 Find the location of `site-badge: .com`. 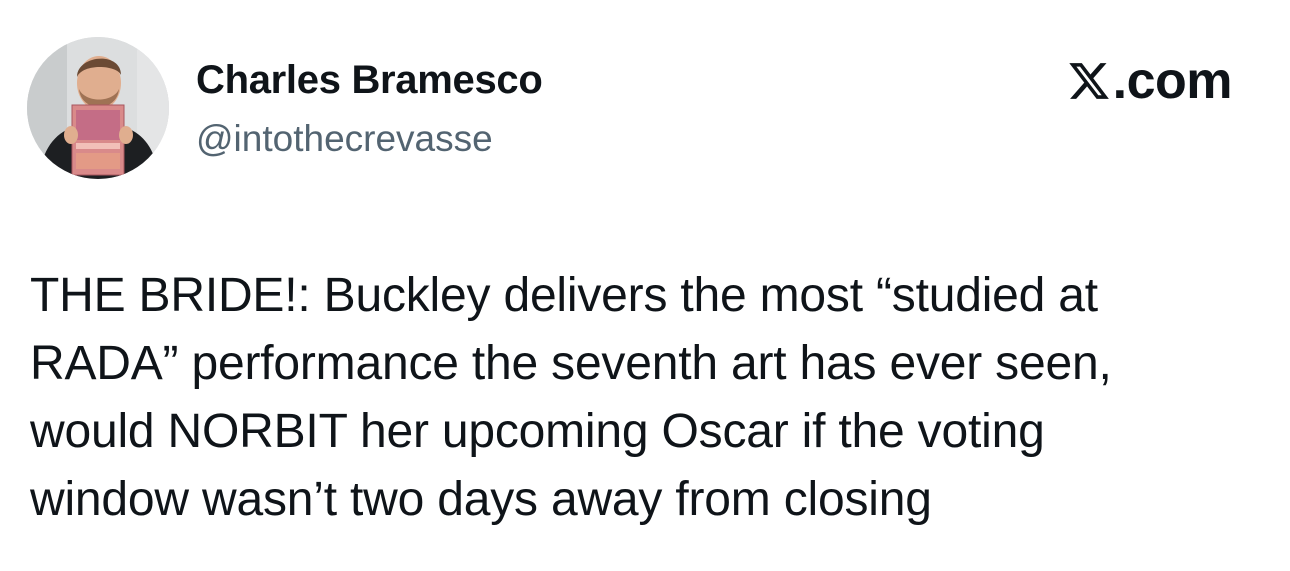

site-badge: .com is located at coordinates (1150, 81).